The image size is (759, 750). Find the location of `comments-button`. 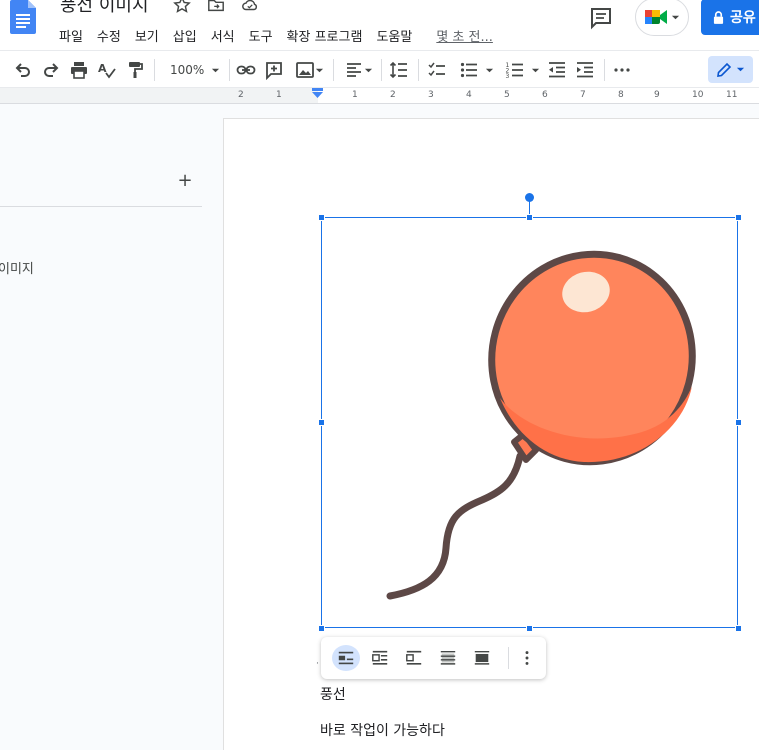

comments-button is located at coordinates (601, 18).